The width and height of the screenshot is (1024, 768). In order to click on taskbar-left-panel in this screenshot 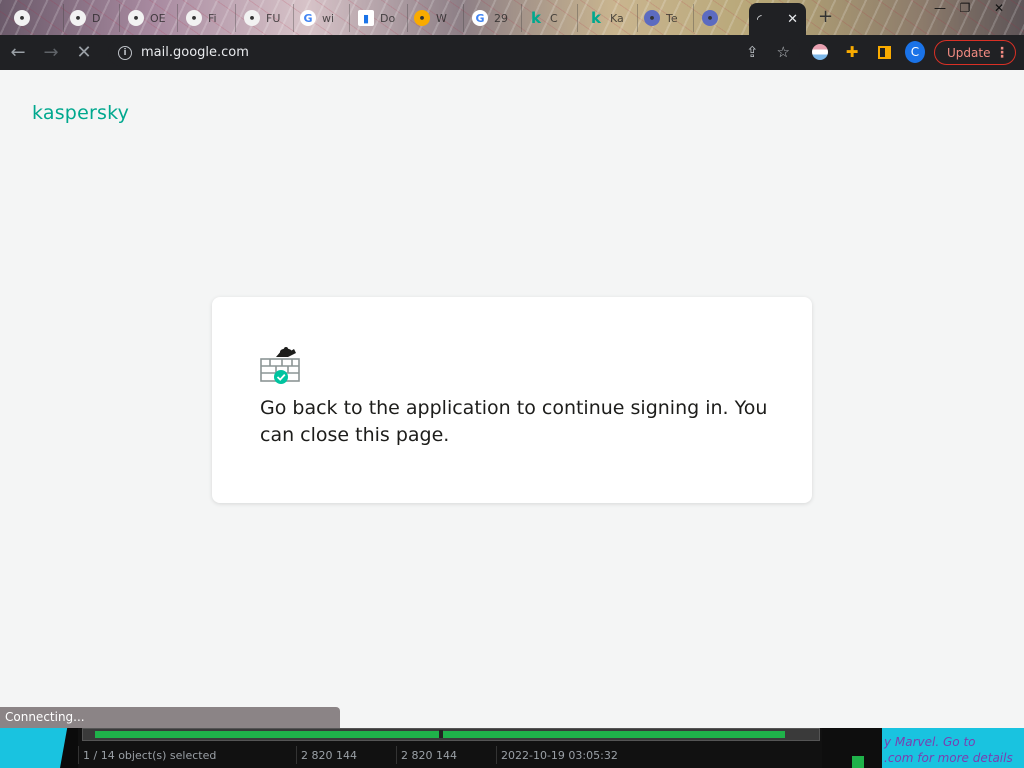, I will do `click(39, 748)`.